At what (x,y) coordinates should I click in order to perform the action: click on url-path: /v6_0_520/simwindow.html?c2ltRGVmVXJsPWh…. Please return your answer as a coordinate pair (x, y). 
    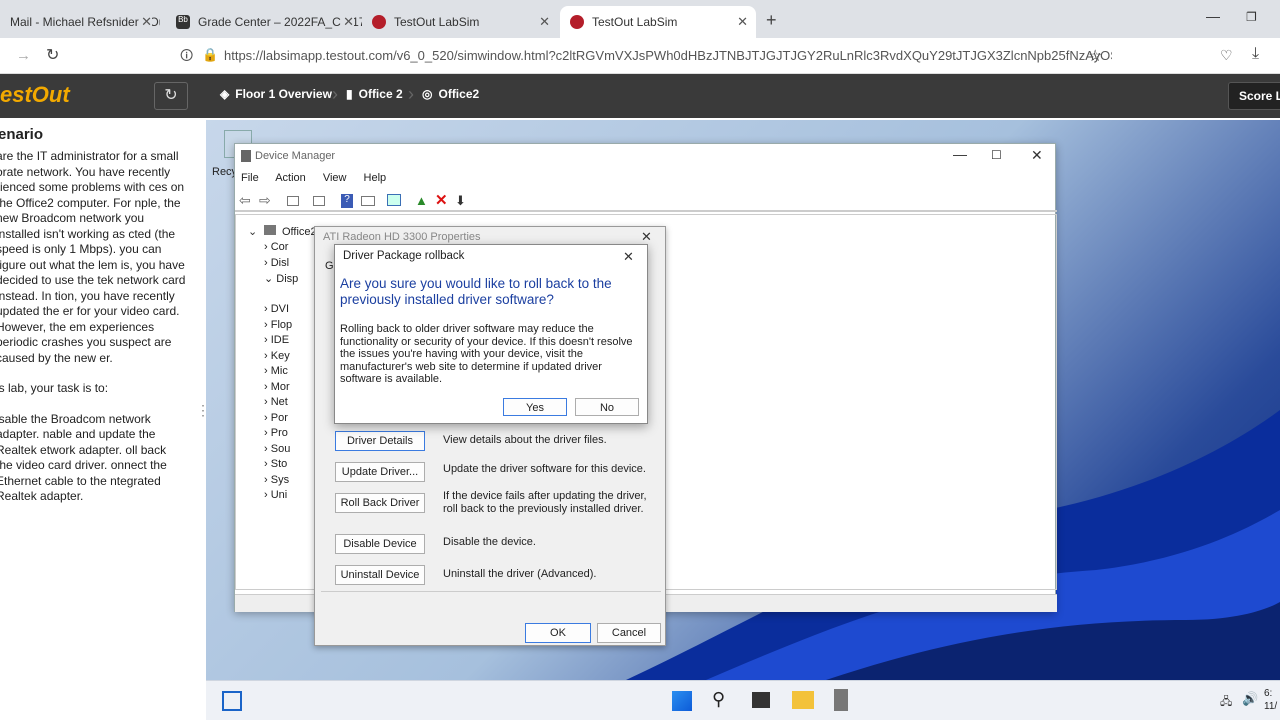
    Looking at the image, I should click on (752, 55).